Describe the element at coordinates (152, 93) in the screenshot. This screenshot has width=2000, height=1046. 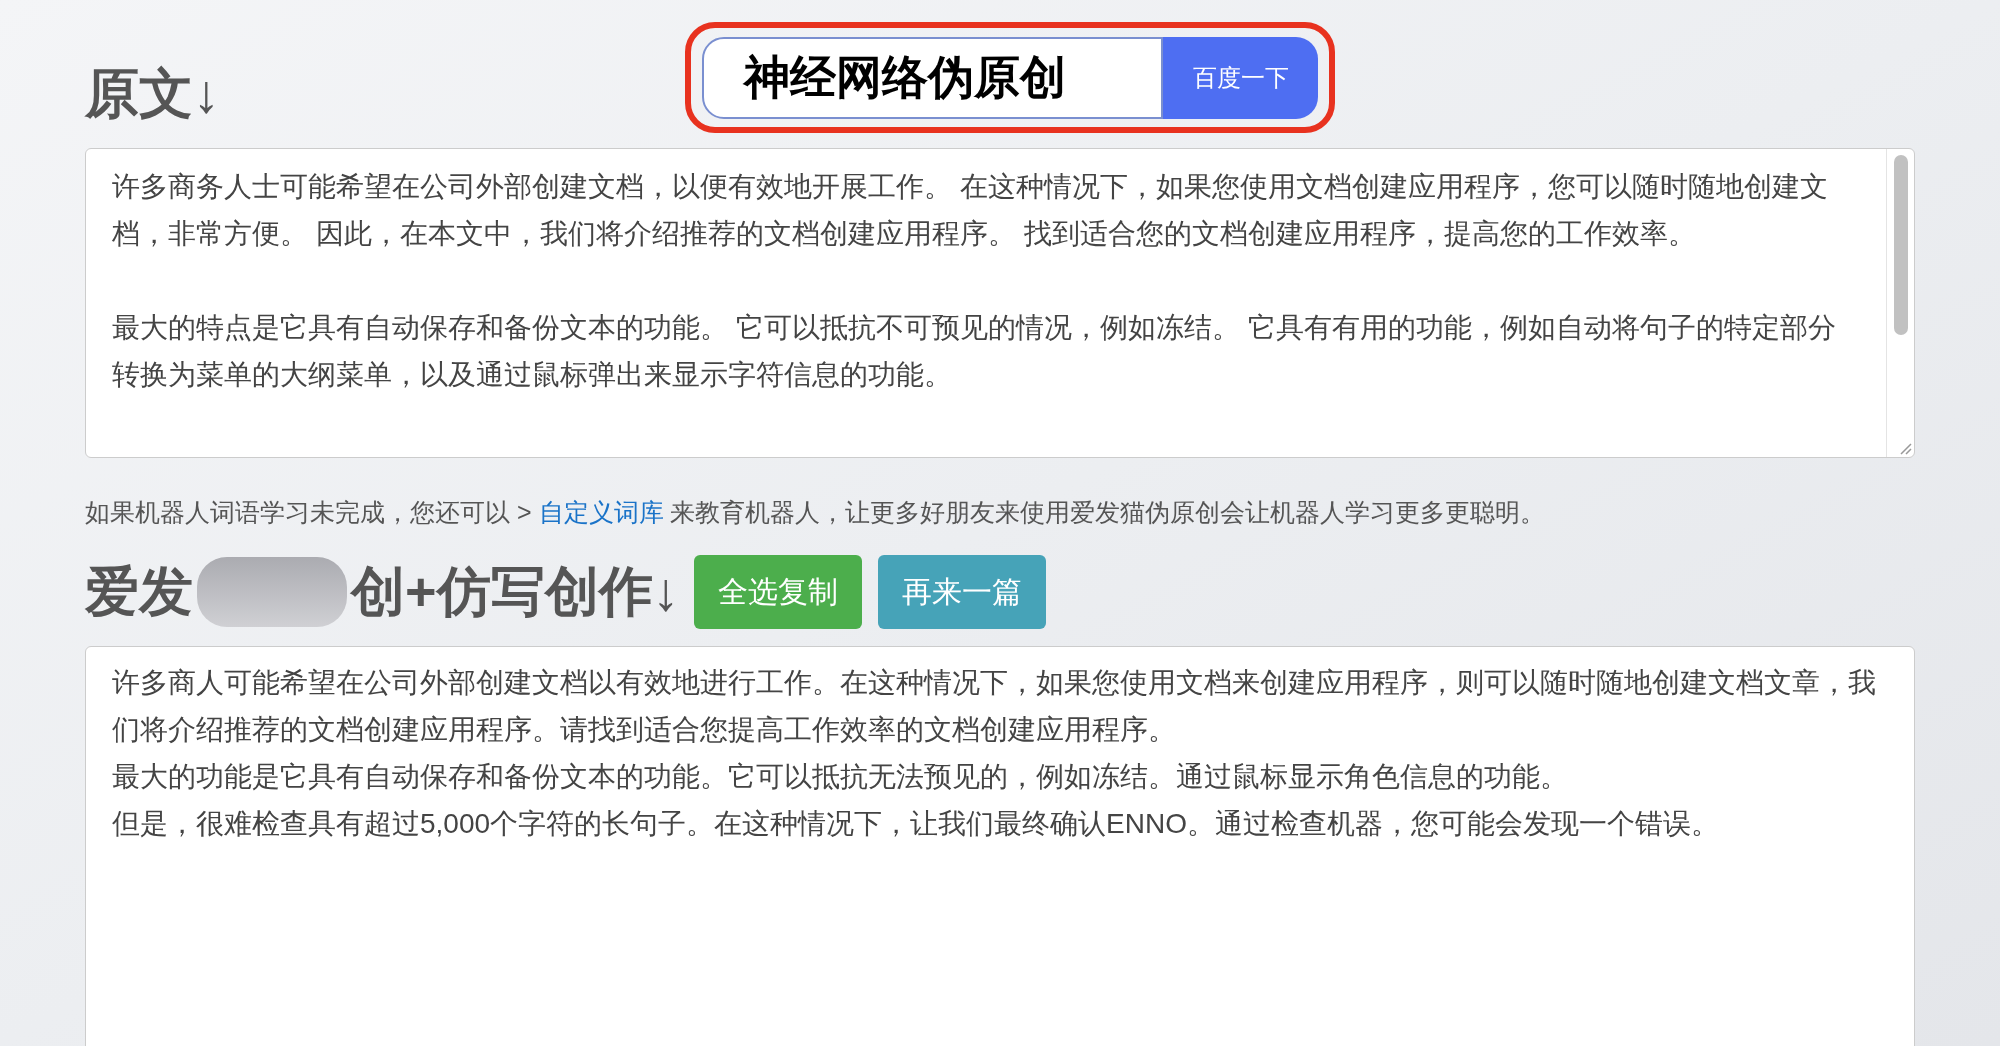
I see `section-heading: 原文↓` at that location.